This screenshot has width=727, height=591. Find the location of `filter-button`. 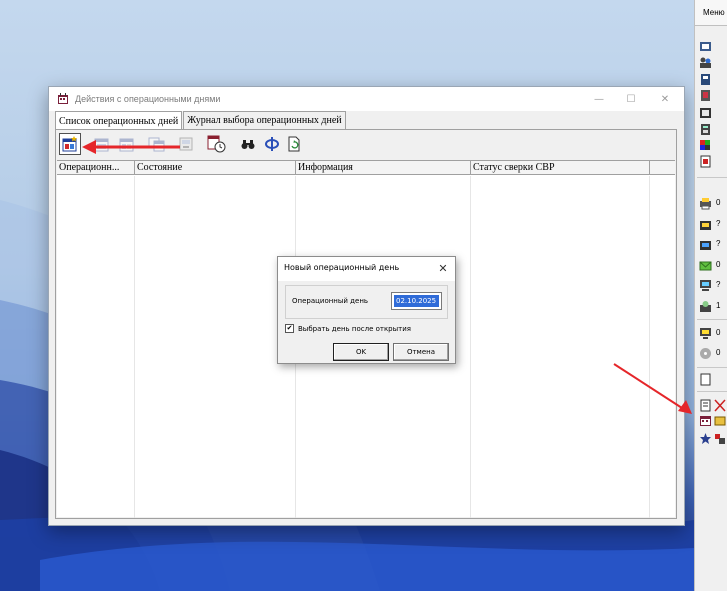

filter-button is located at coordinates (272, 144).